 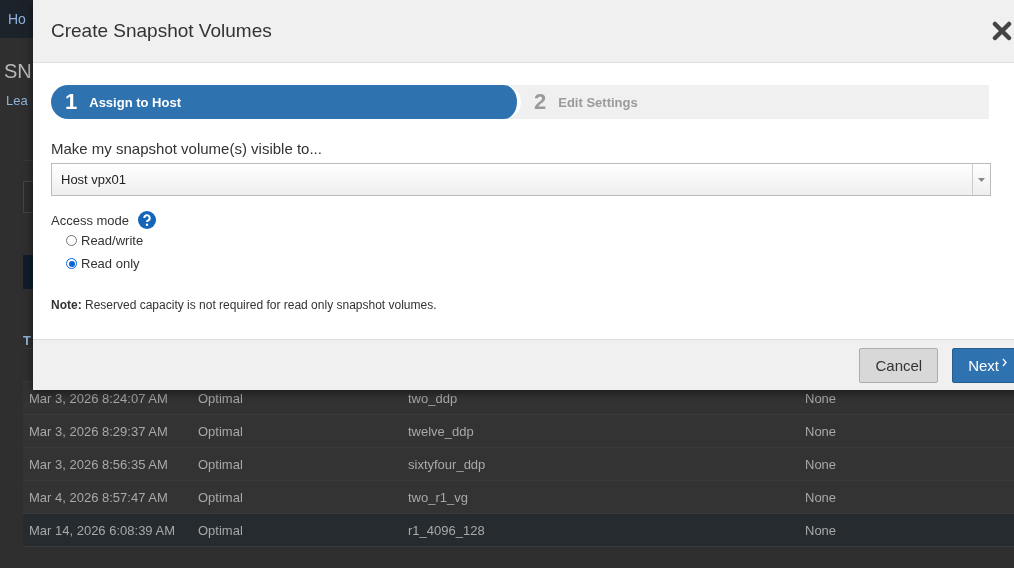 What do you see at coordinates (537, 263) in the screenshot?
I see `radio-option: Read only` at bounding box center [537, 263].